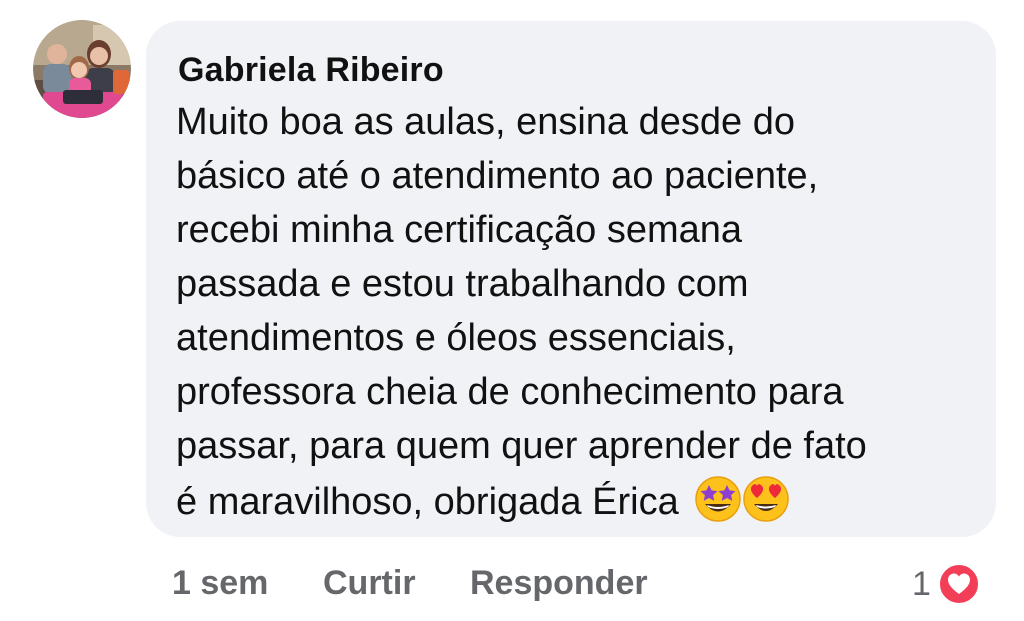 This screenshot has width=1024, height=621. What do you see at coordinates (958, 584) in the screenshot?
I see `heart-icon` at bounding box center [958, 584].